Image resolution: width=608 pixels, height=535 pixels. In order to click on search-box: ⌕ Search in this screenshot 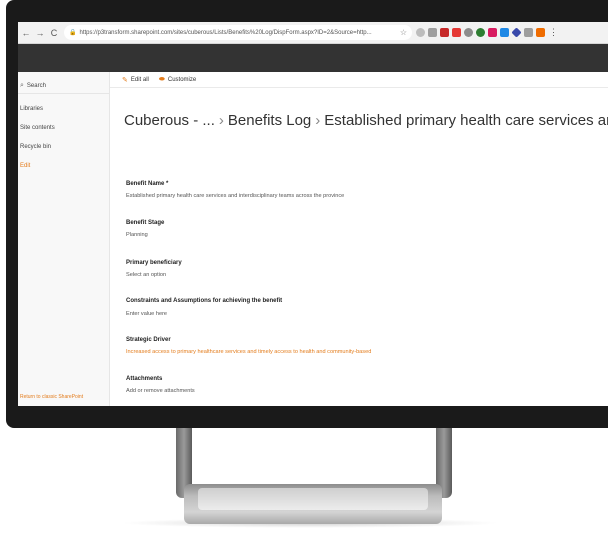, I will do `click(64, 86)`.